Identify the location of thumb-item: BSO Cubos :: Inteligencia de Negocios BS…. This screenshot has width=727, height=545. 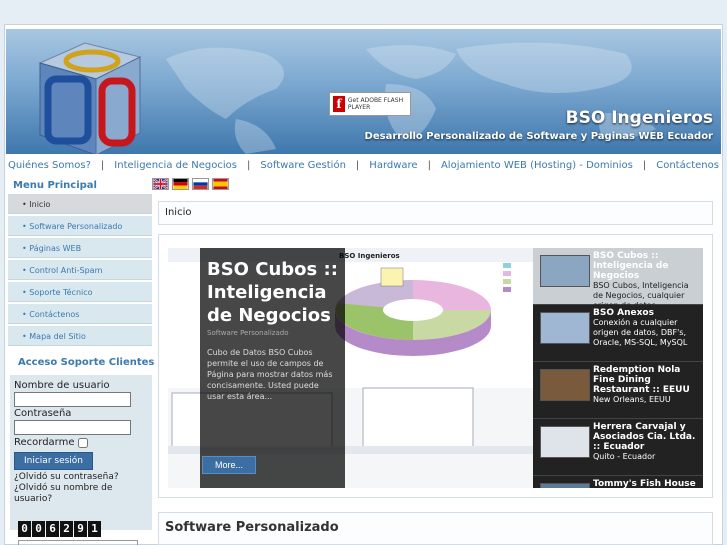
(618, 279).